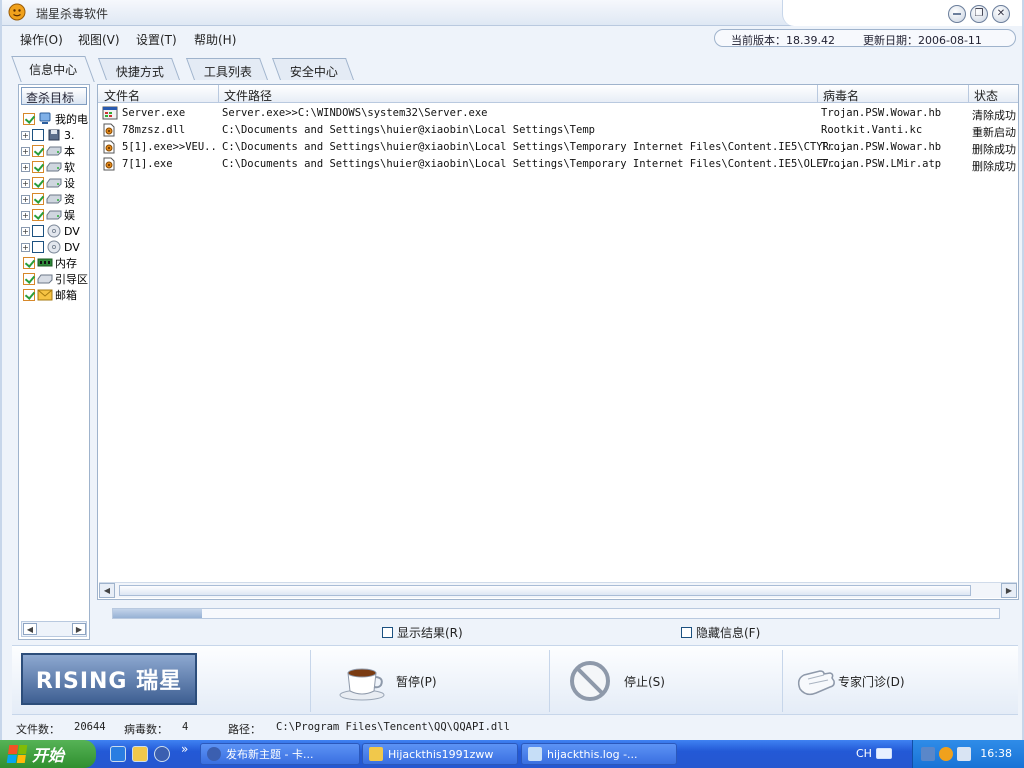 The image size is (1024, 768). Describe the element at coordinates (864, 753) in the screenshot. I see `input-language: CH` at that location.